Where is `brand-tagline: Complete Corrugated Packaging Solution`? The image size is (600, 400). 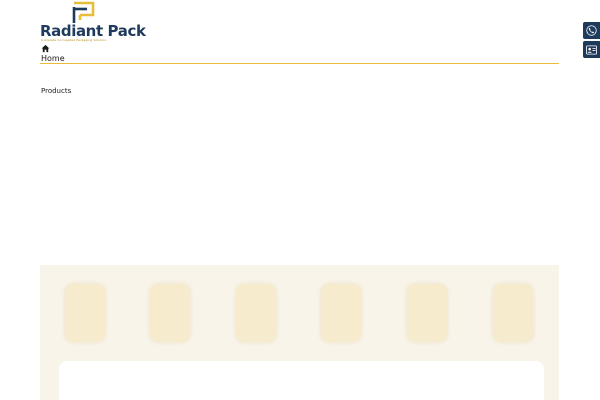
brand-tagline: Complete Corrugated Packaging Solution is located at coordinates (74, 40).